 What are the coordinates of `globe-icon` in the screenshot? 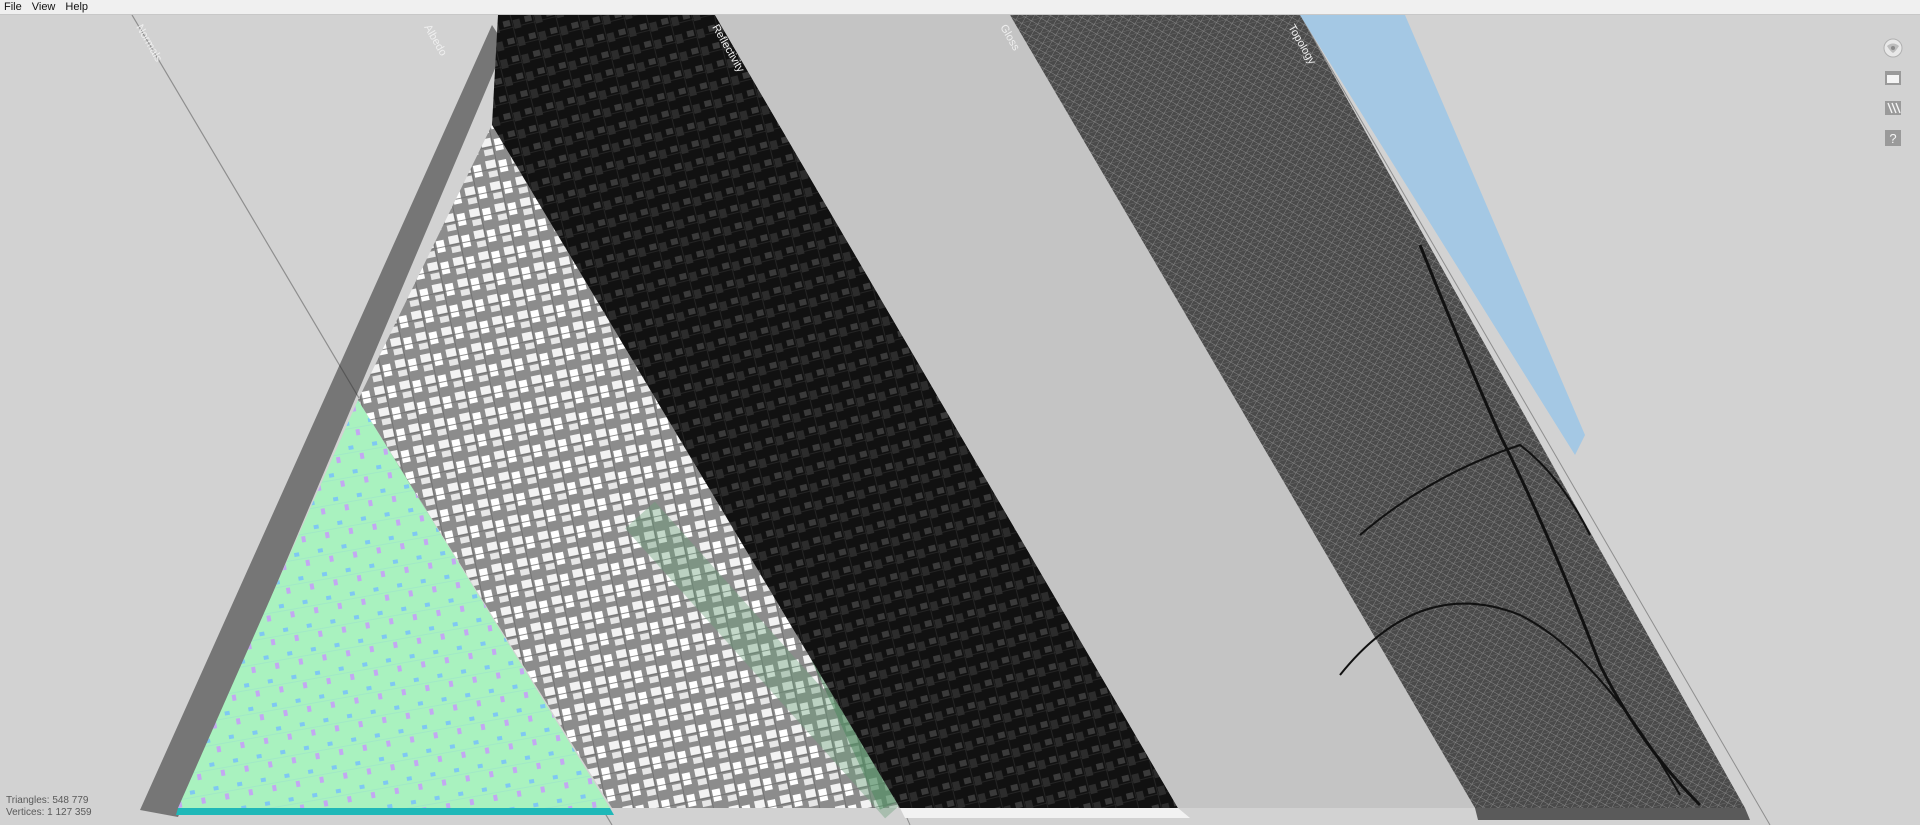 It's located at (1893, 48).